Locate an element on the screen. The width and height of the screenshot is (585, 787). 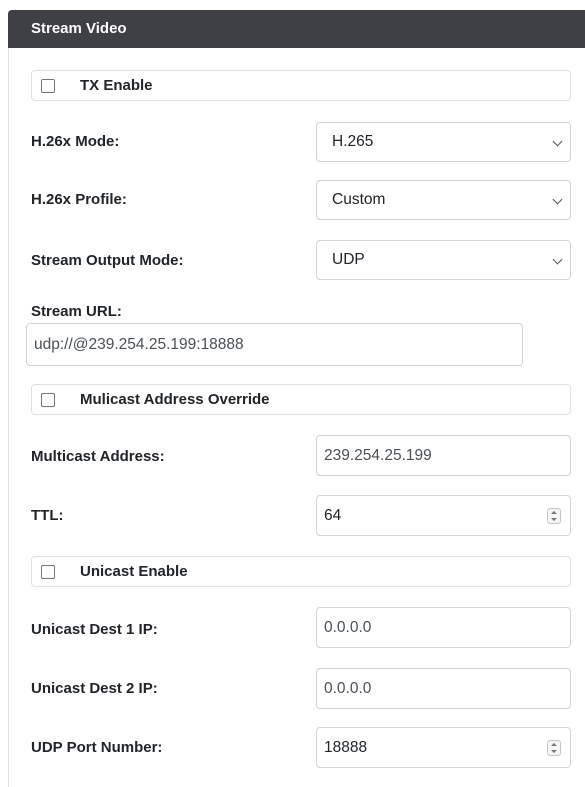
udp-port-value: 18888 is located at coordinates (346, 747).